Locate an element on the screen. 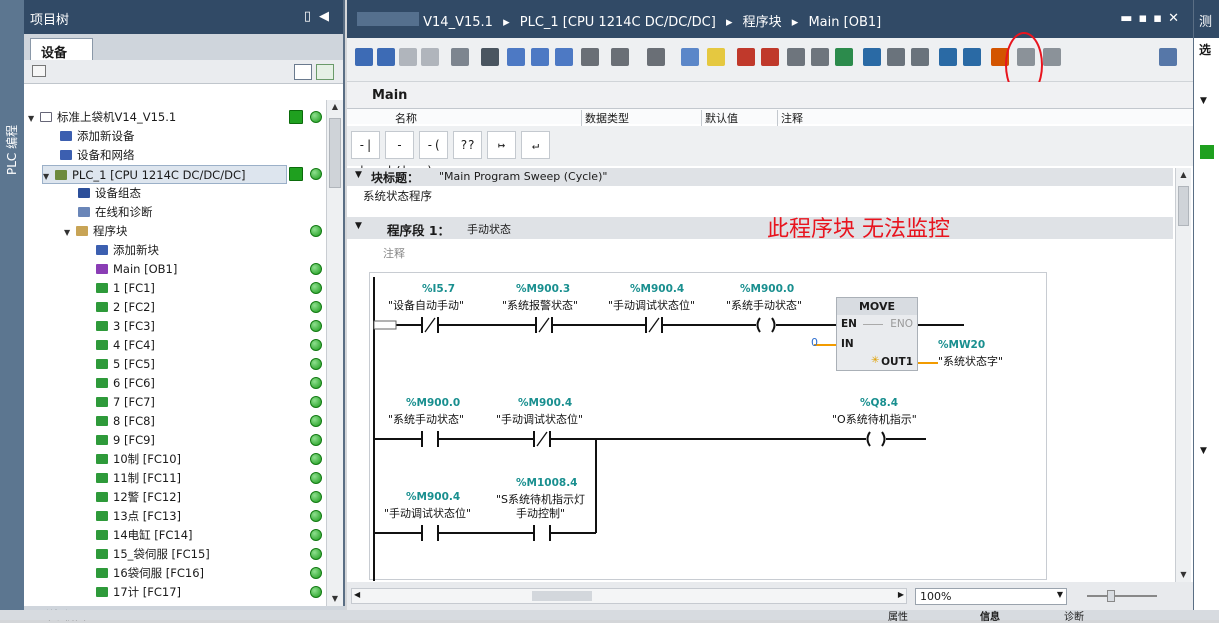 The image size is (1219, 623). compile-icon is located at coordinates (844, 57).